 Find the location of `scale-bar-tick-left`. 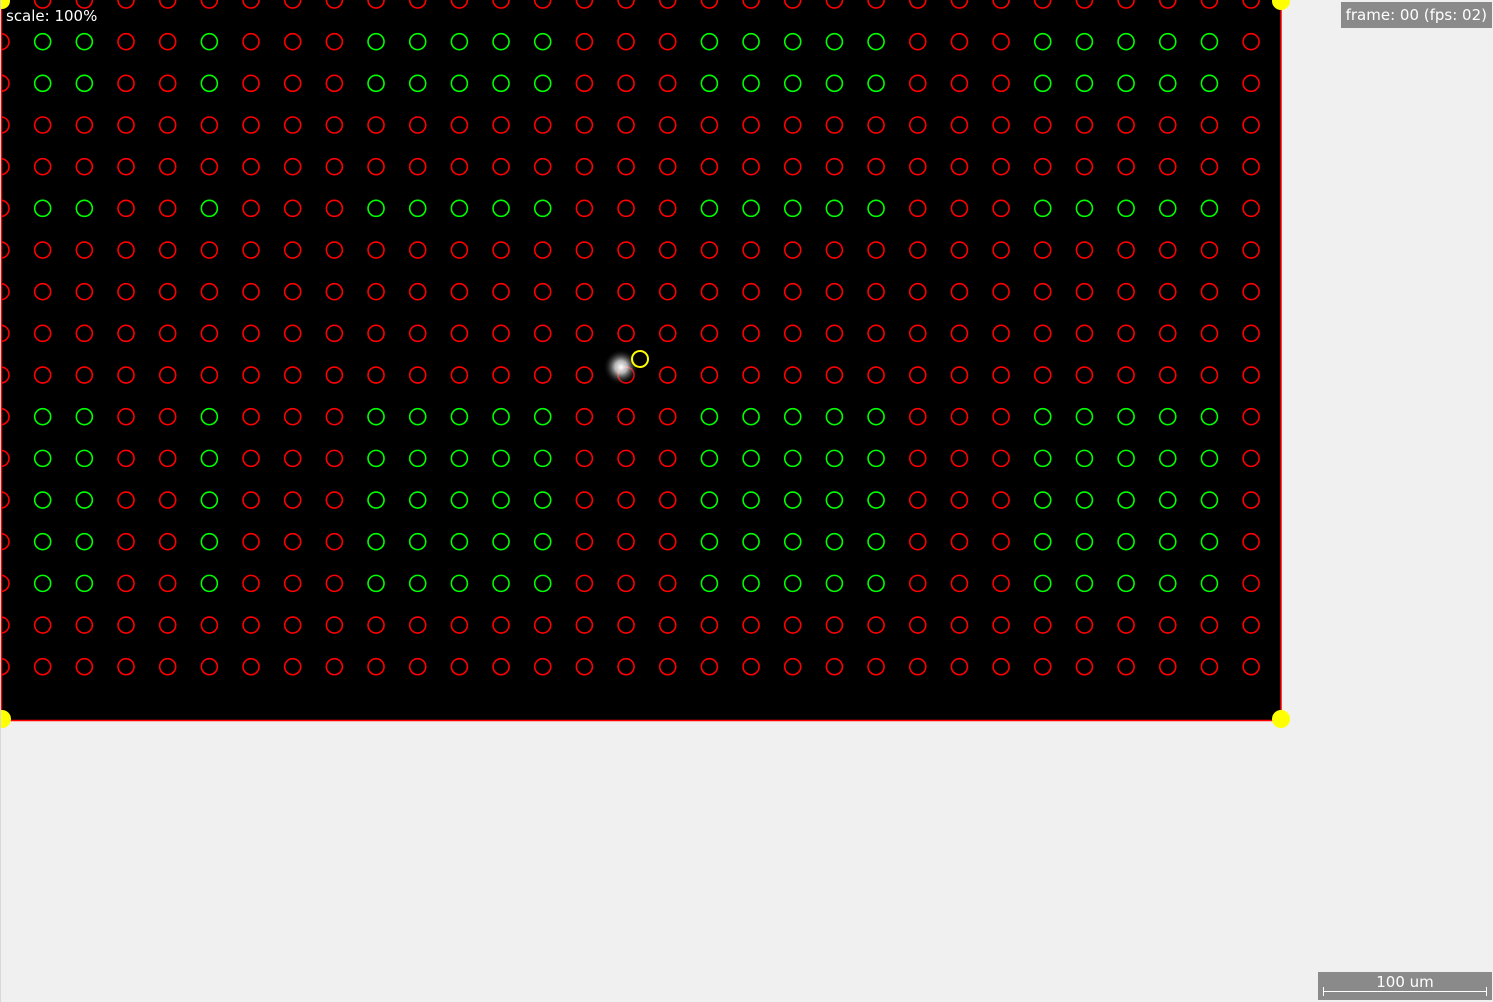

scale-bar-tick-left is located at coordinates (1323, 991).